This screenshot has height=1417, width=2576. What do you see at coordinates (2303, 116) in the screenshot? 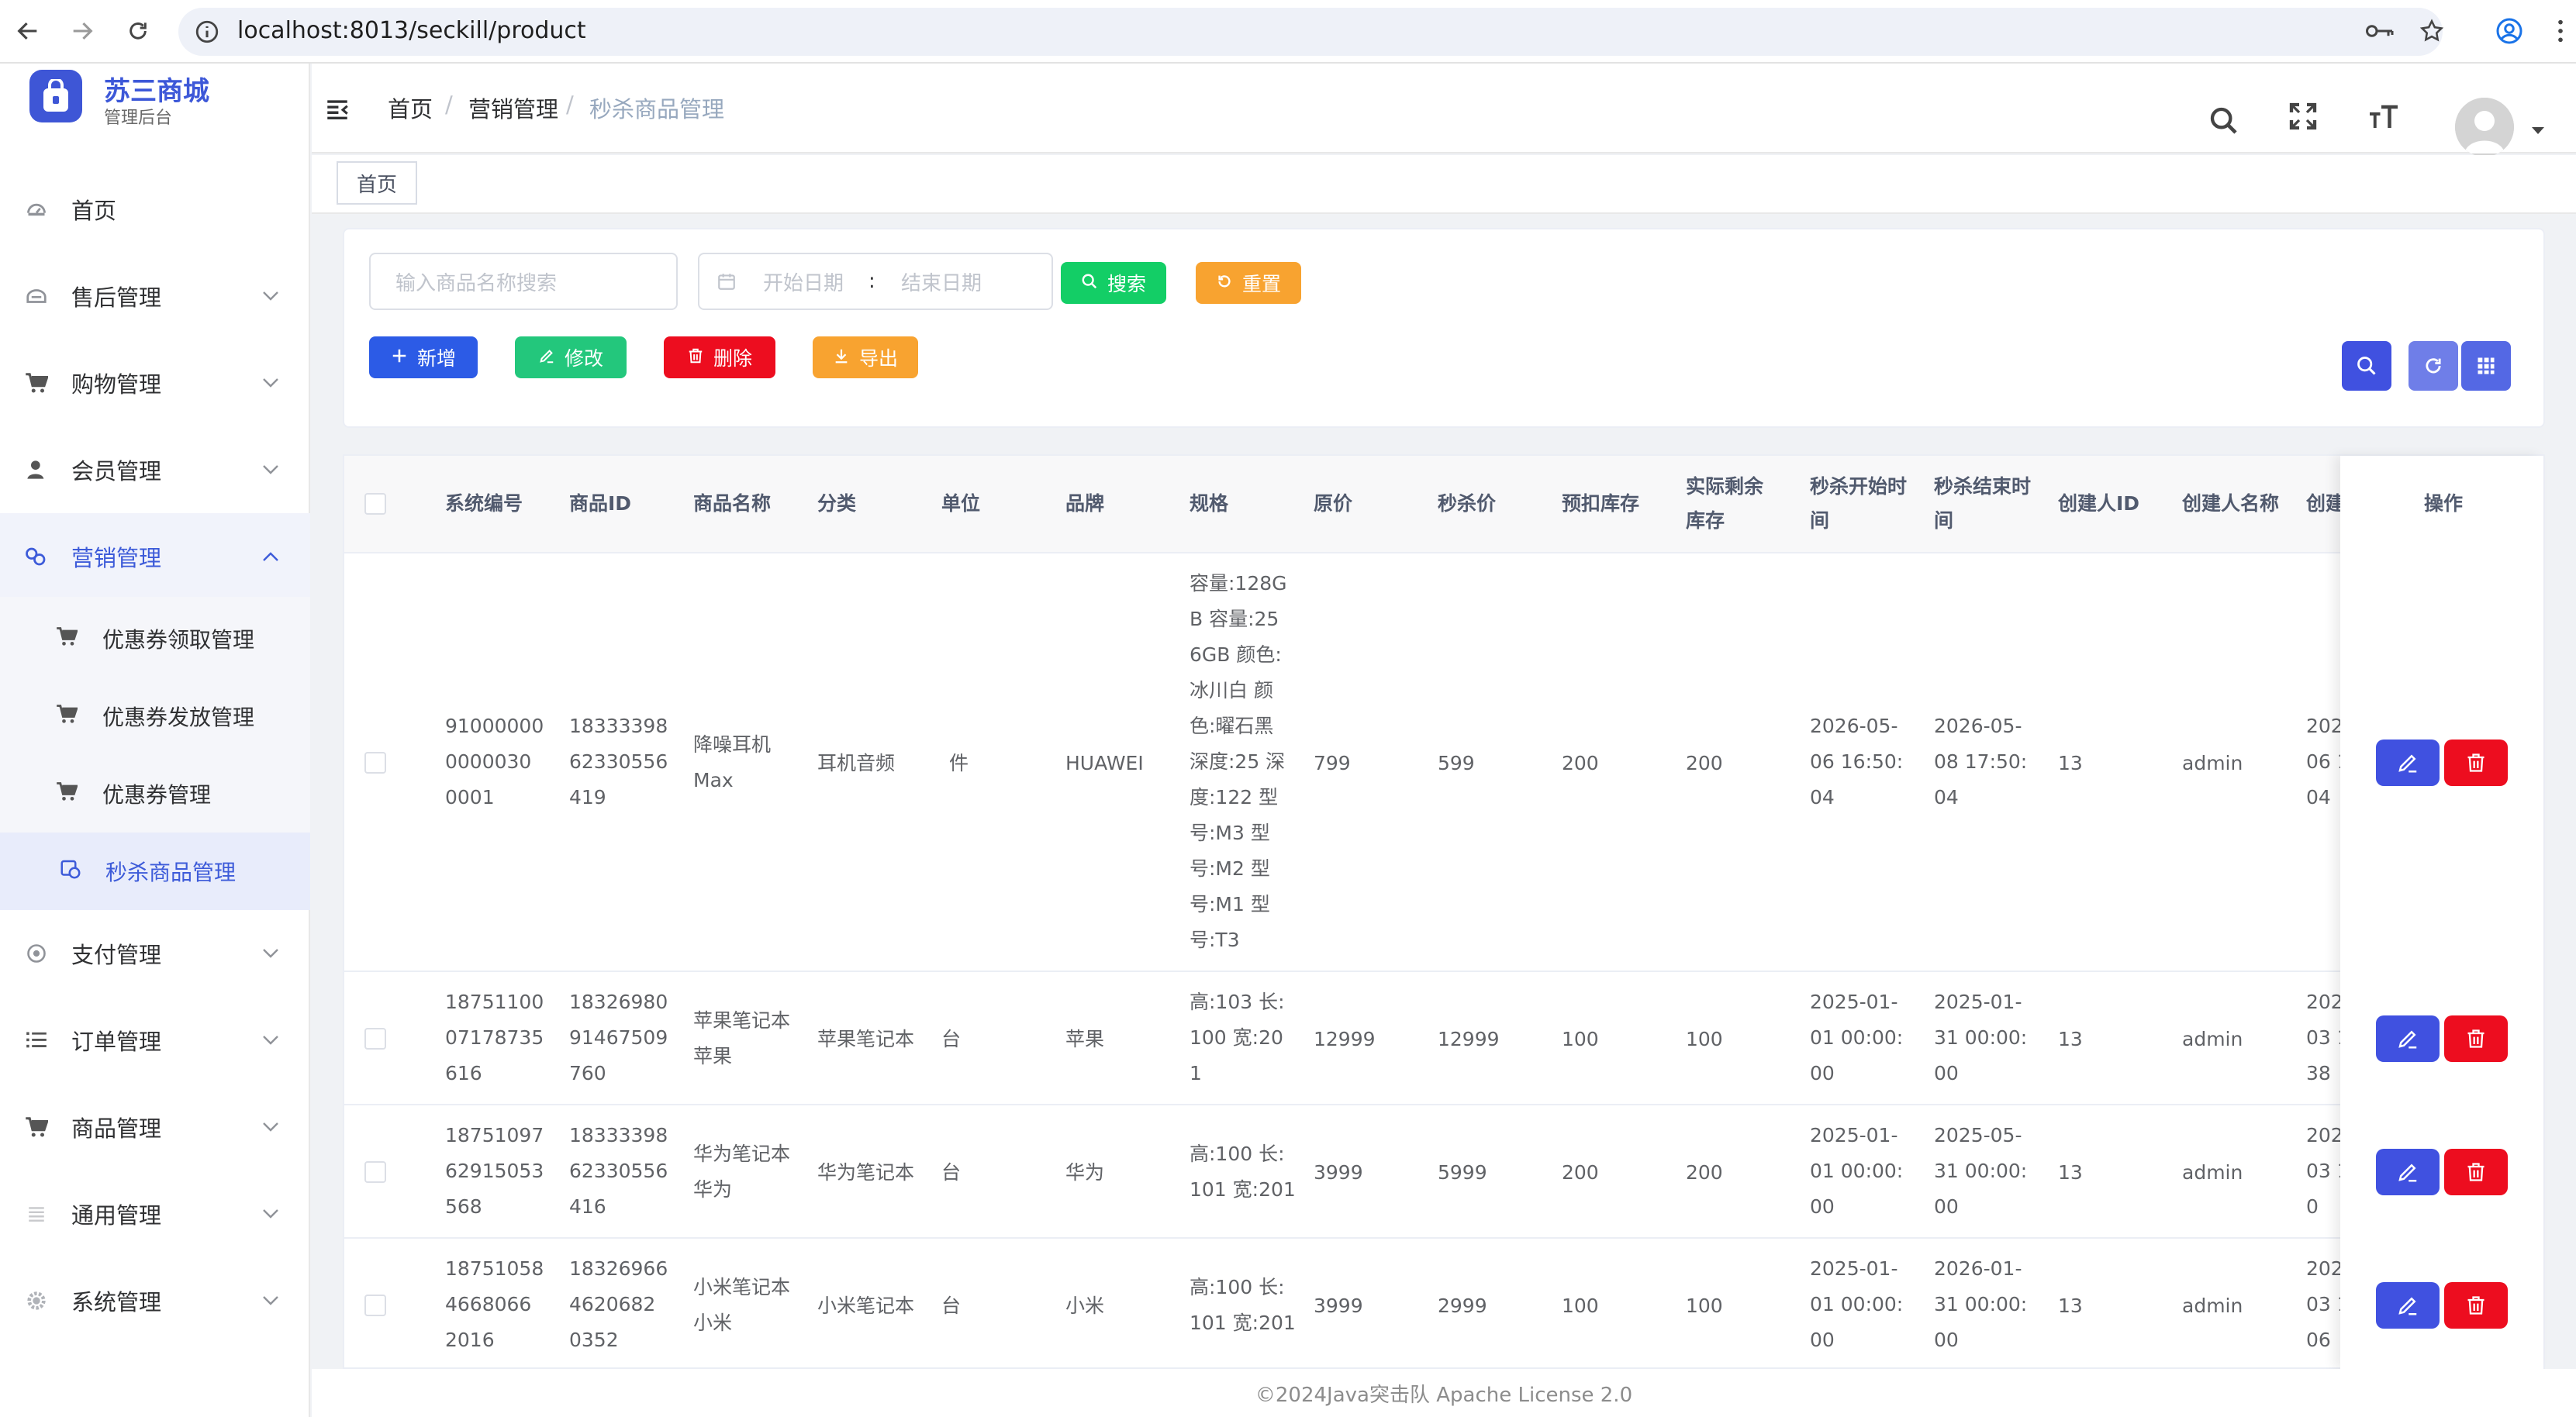
I see `fullscreen-icon` at bounding box center [2303, 116].